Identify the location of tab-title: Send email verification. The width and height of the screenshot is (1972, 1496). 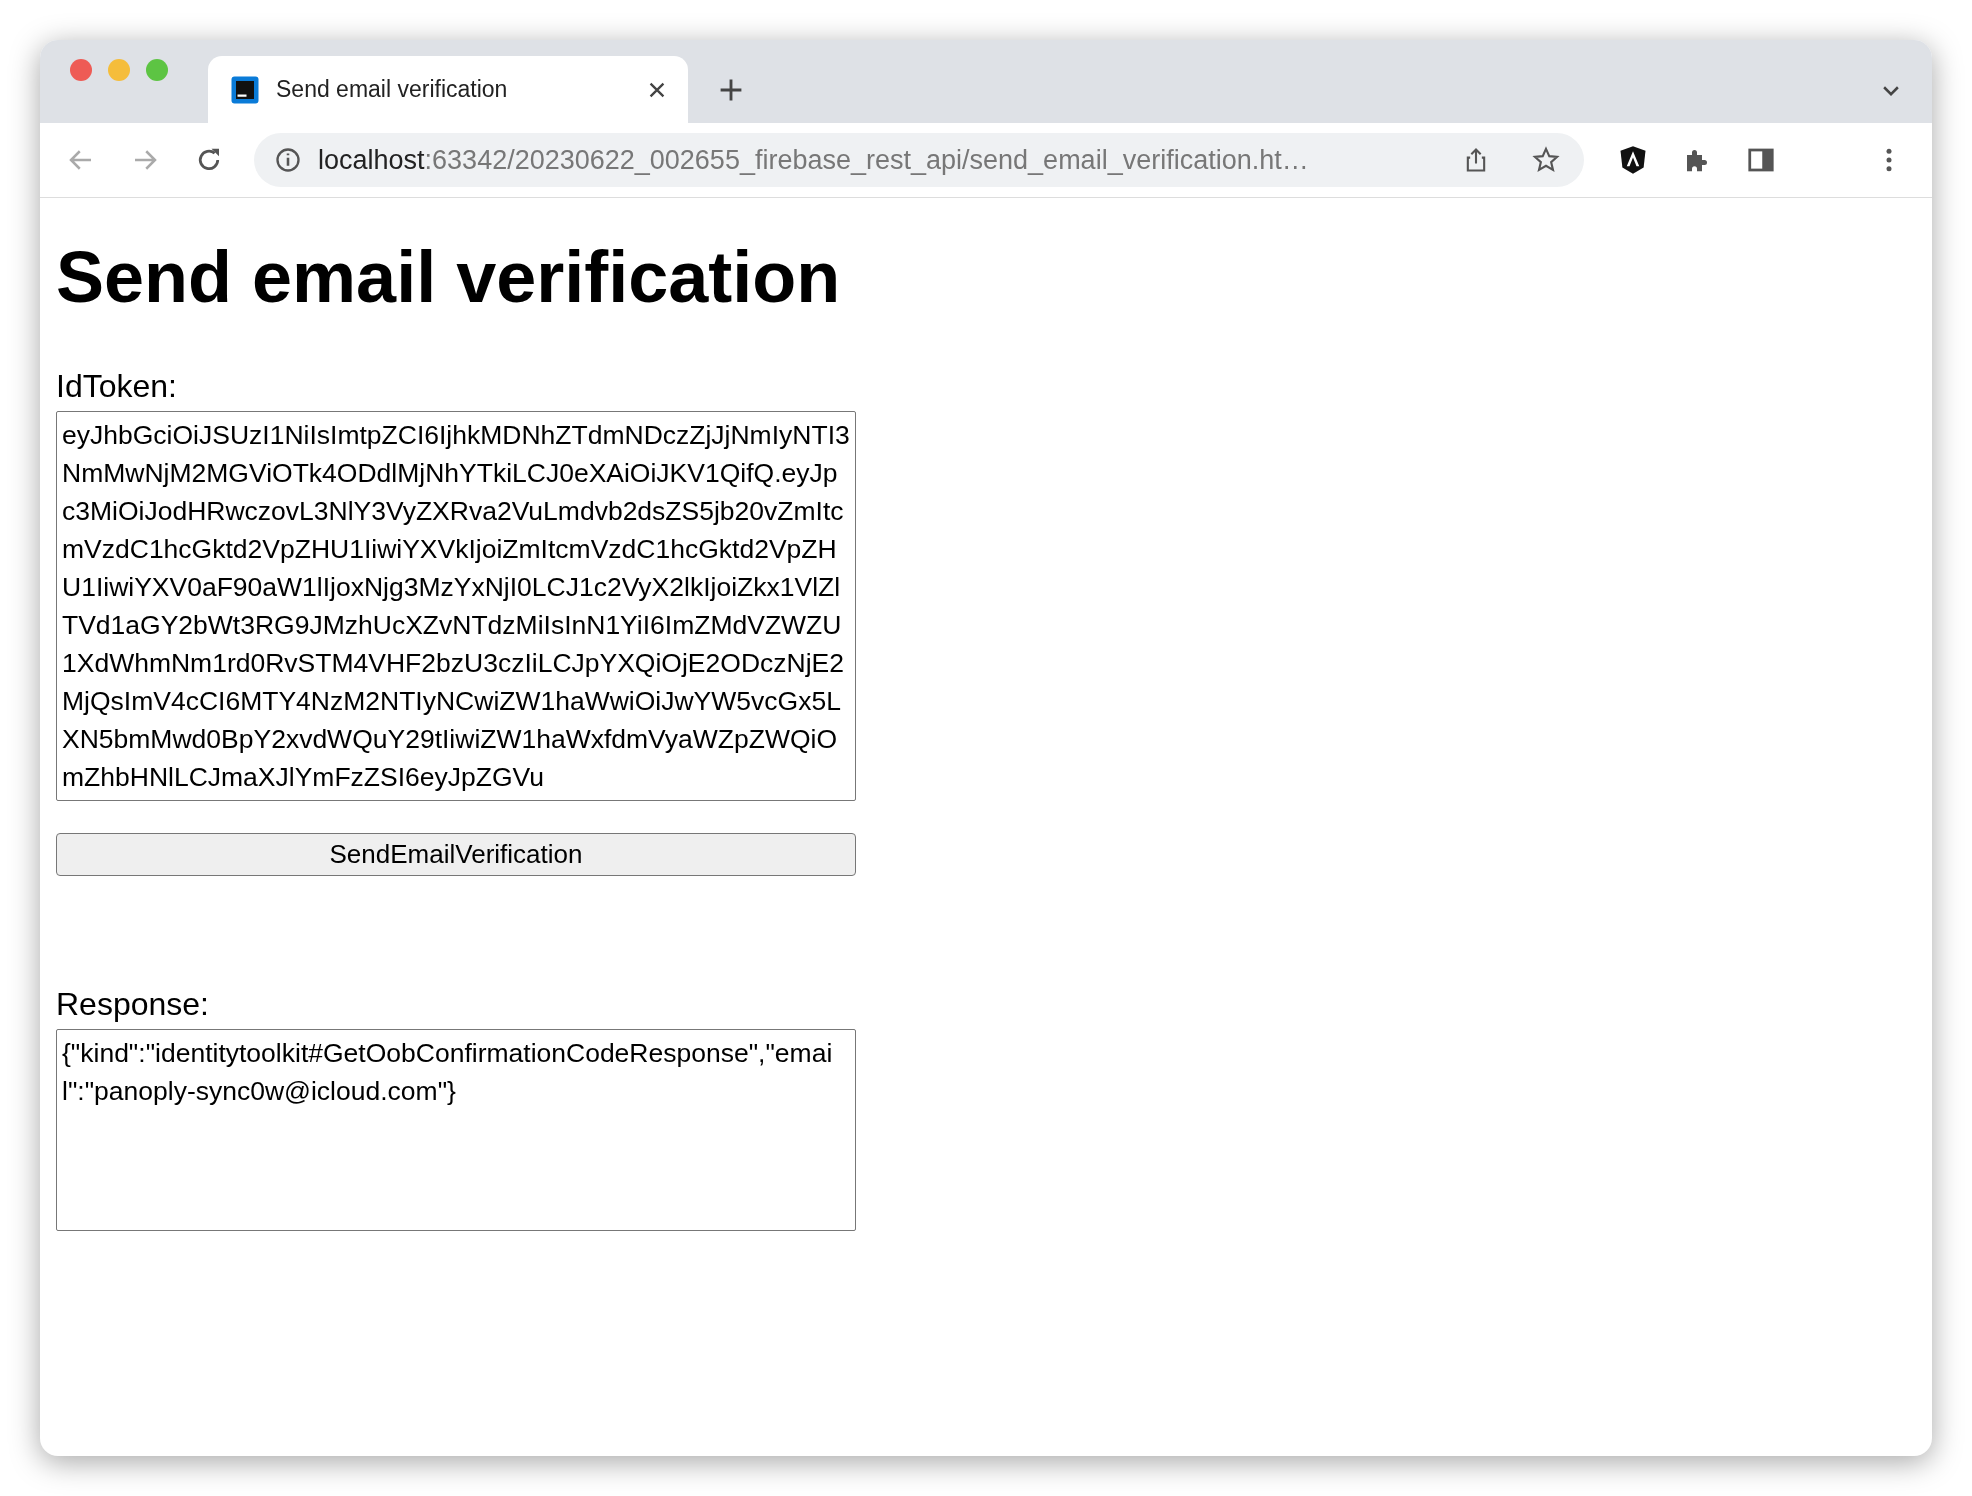
(392, 89).